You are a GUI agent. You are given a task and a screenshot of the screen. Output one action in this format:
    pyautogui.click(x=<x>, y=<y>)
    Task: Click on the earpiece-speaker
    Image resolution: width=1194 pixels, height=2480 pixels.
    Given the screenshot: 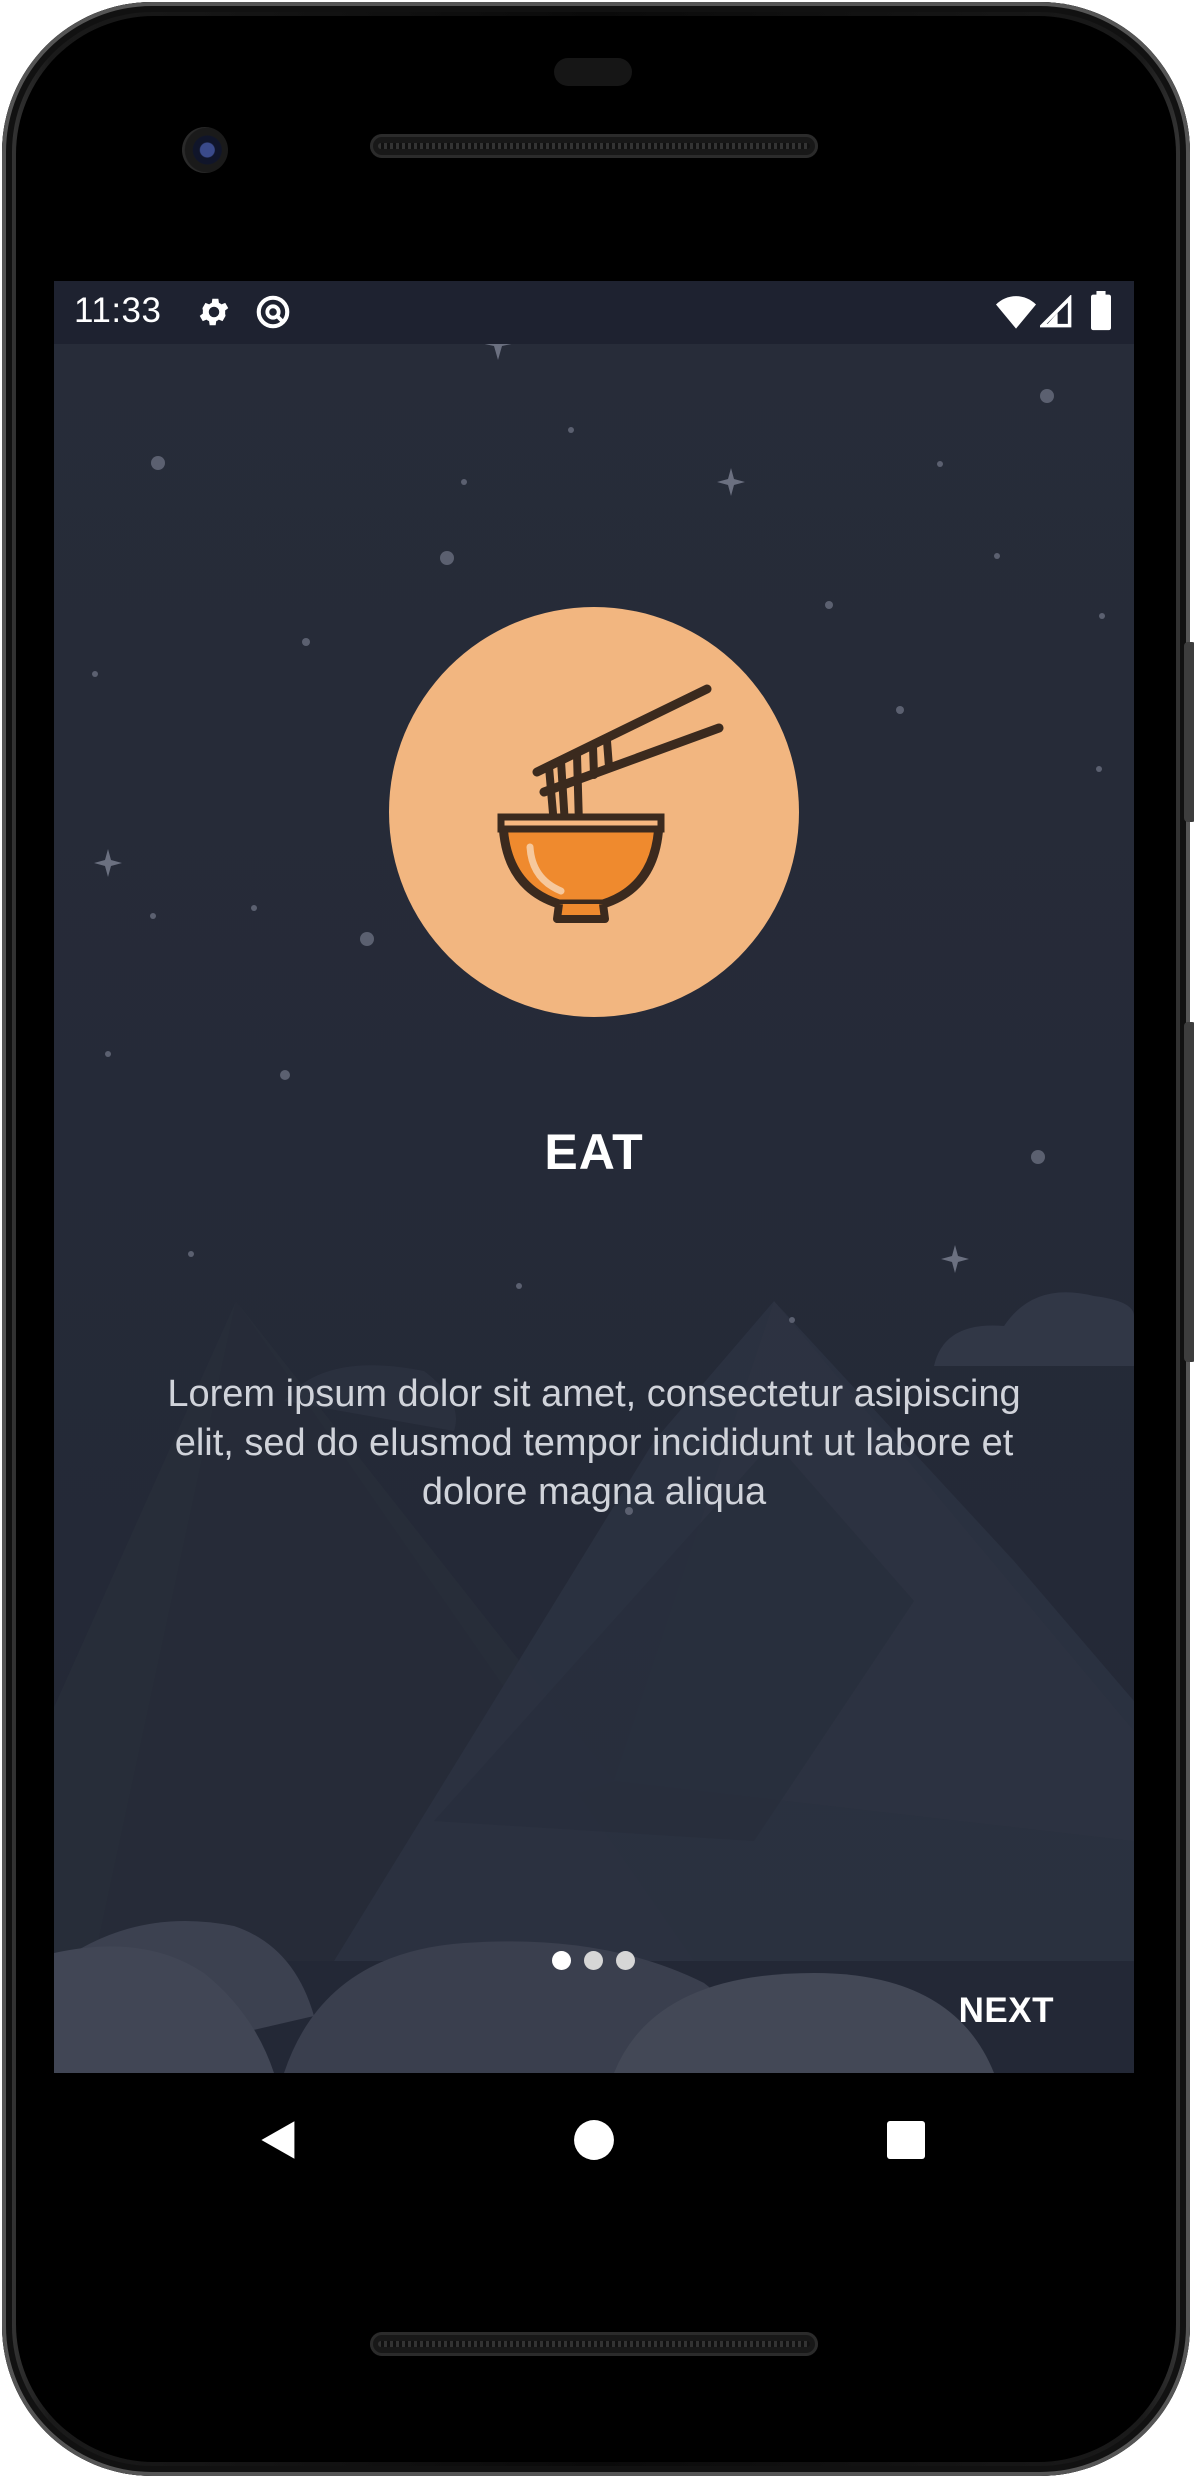 What is the action you would take?
    pyautogui.click(x=594, y=146)
    